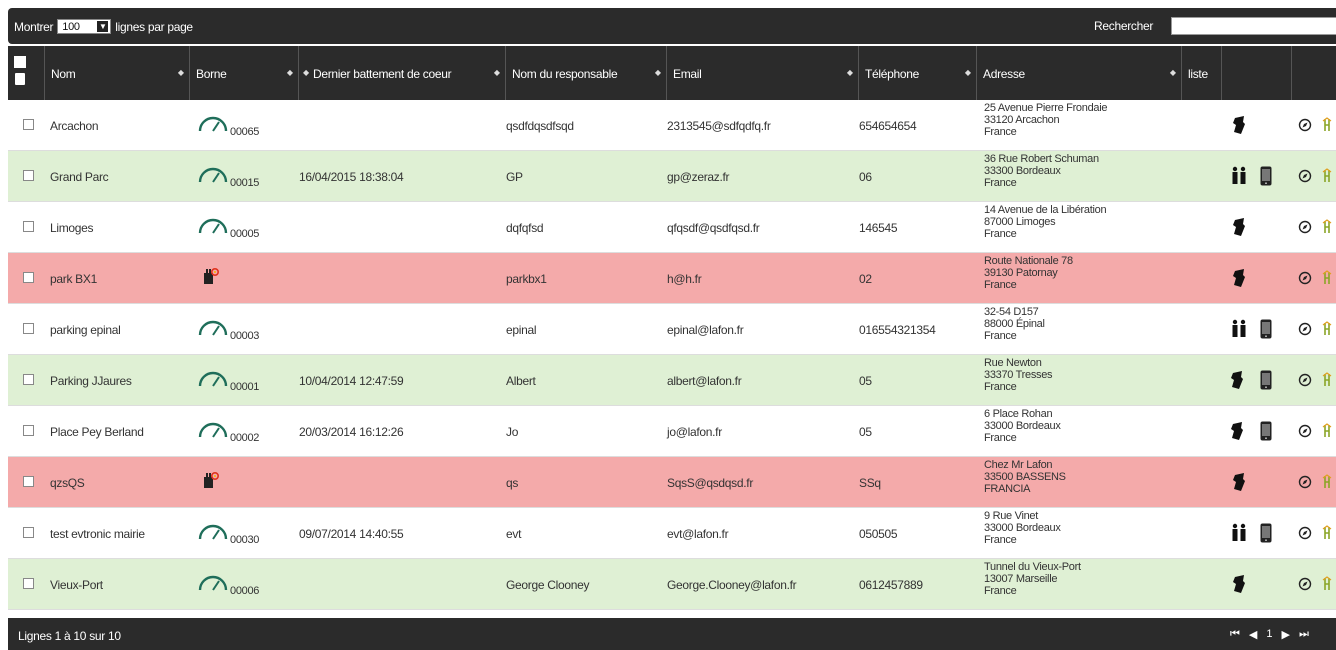 The width and height of the screenshot is (1336, 650). Describe the element at coordinates (1007, 489) in the screenshot. I see `address-line: FRANCIA` at that location.